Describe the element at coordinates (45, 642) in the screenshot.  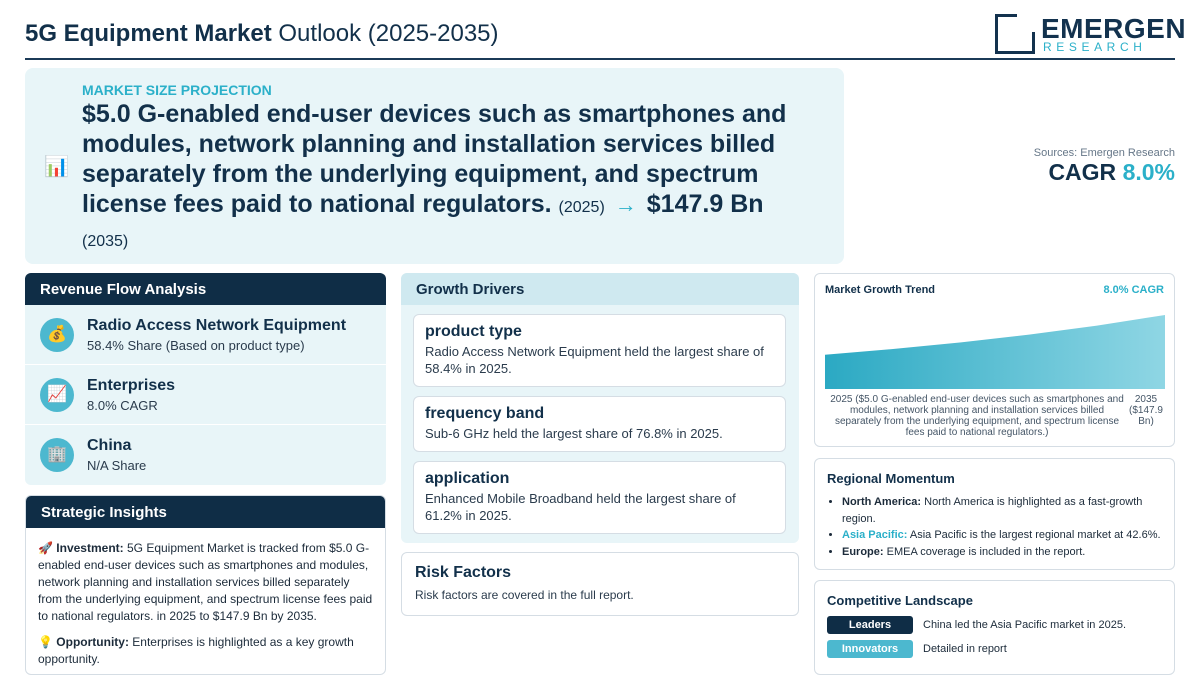
I see `lightbulb-icon: 💡` at that location.